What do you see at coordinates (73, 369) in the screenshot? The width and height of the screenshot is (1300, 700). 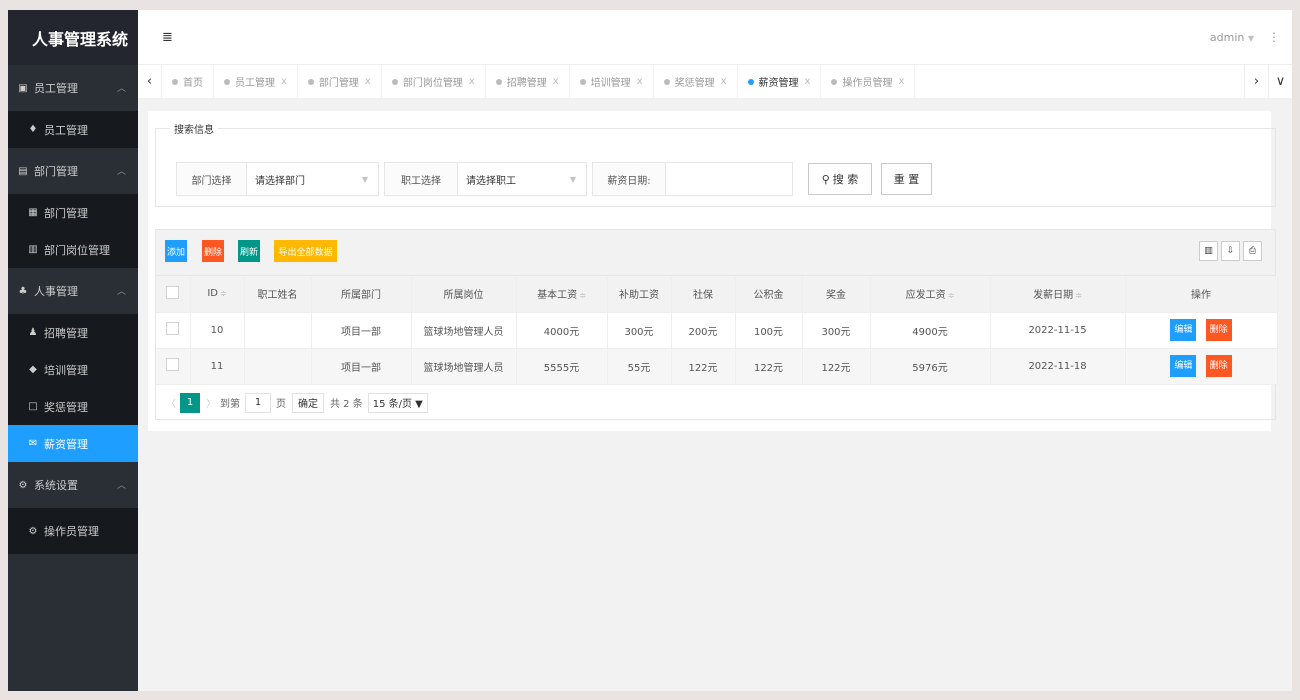 I see `sidebar-item-training: ◆ 培训管理` at bounding box center [73, 369].